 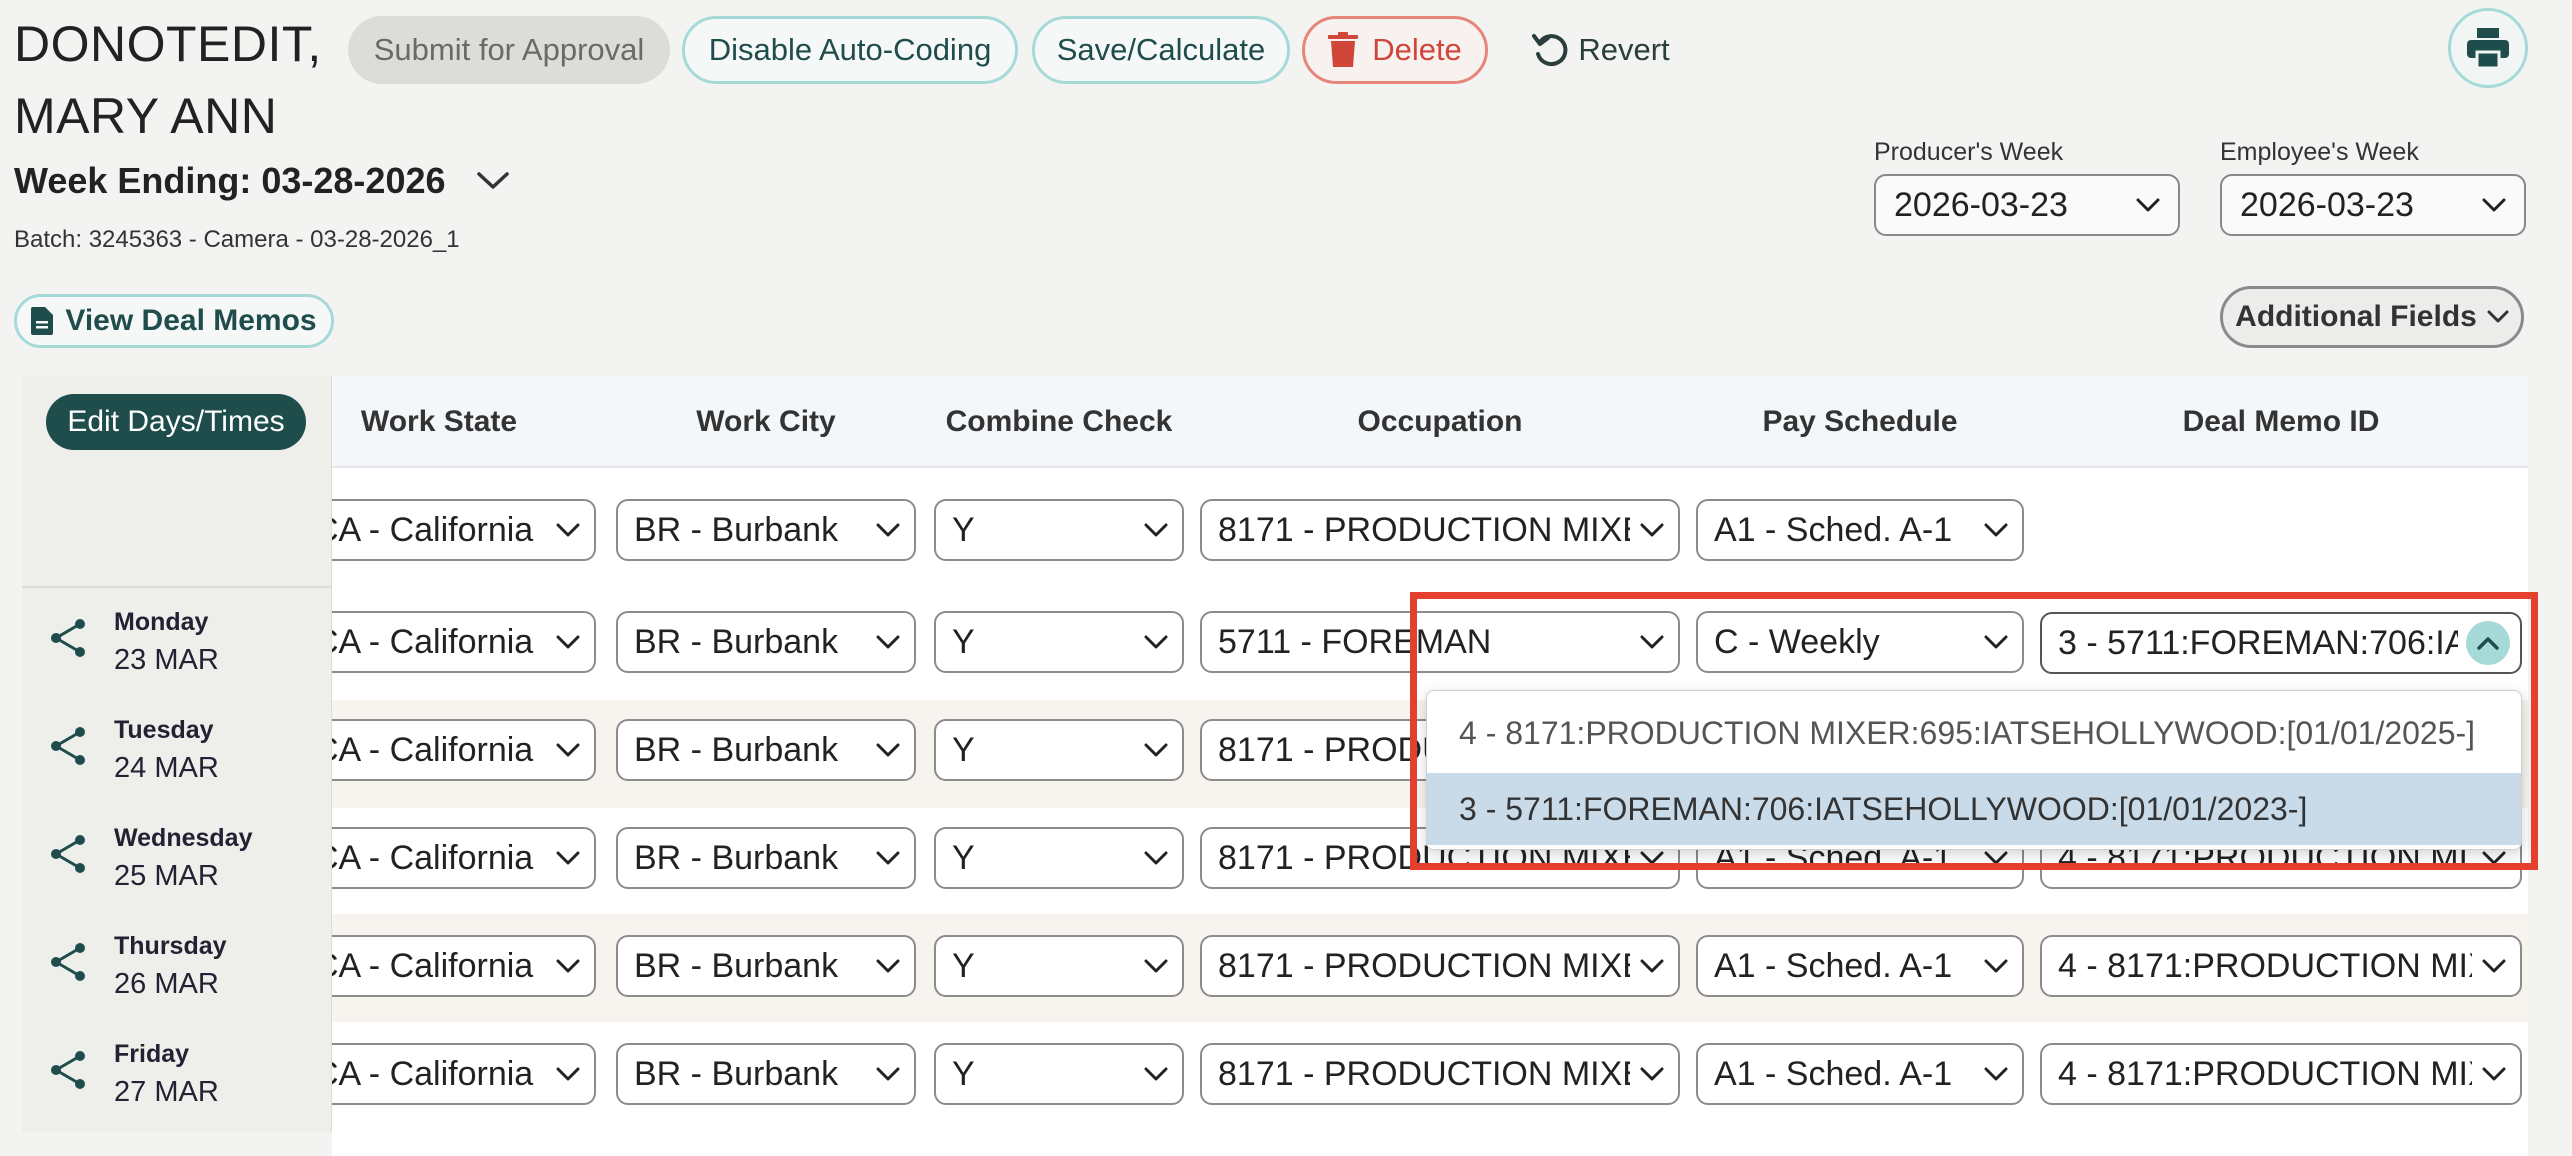 I want to click on delete-button: Delete, so click(x=1395, y=50).